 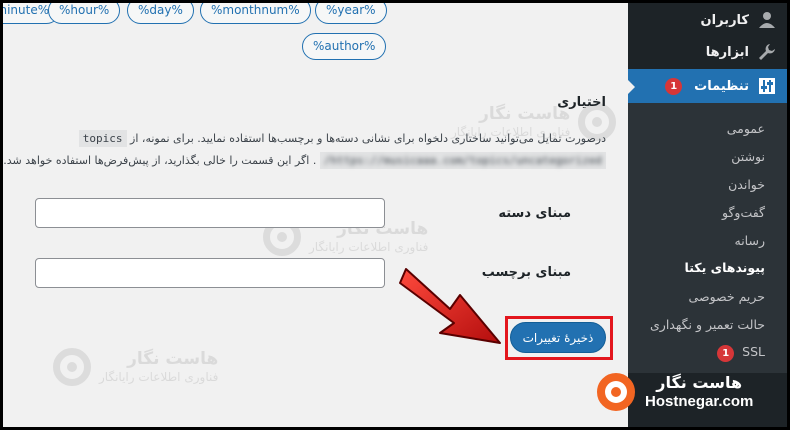 What do you see at coordinates (72, 367) in the screenshot?
I see `watermark-logo-icon` at bounding box center [72, 367].